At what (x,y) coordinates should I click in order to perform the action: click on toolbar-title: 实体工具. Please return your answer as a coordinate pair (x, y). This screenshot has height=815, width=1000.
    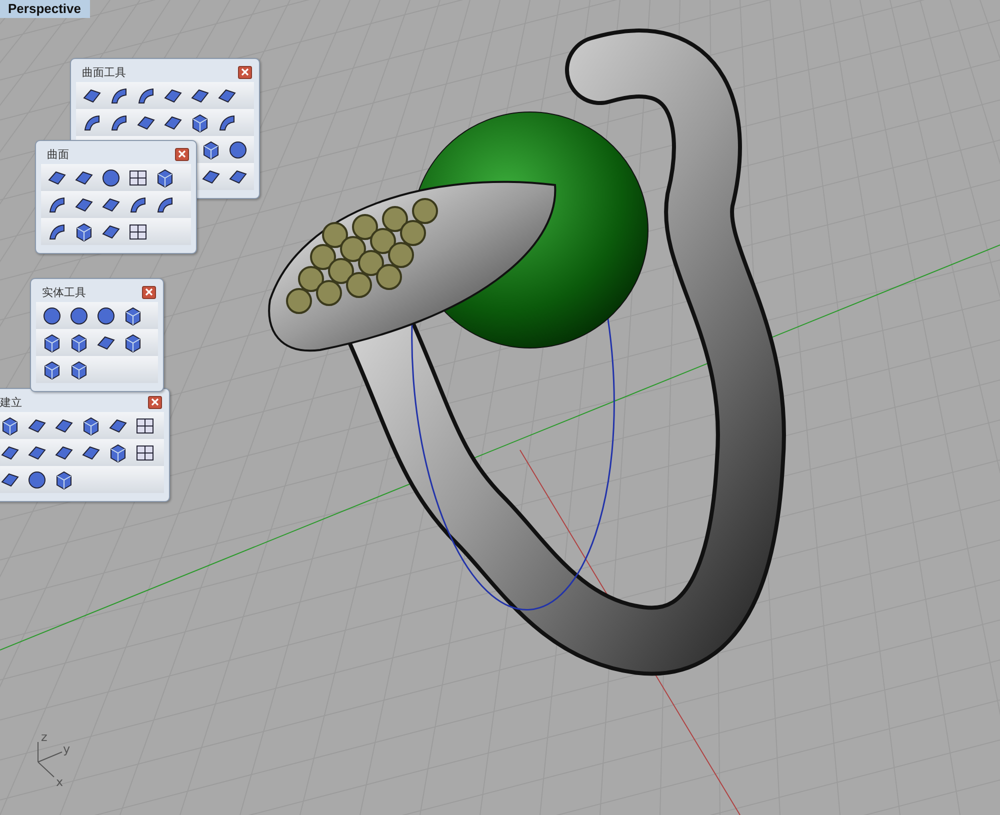
    Looking at the image, I should click on (64, 292).